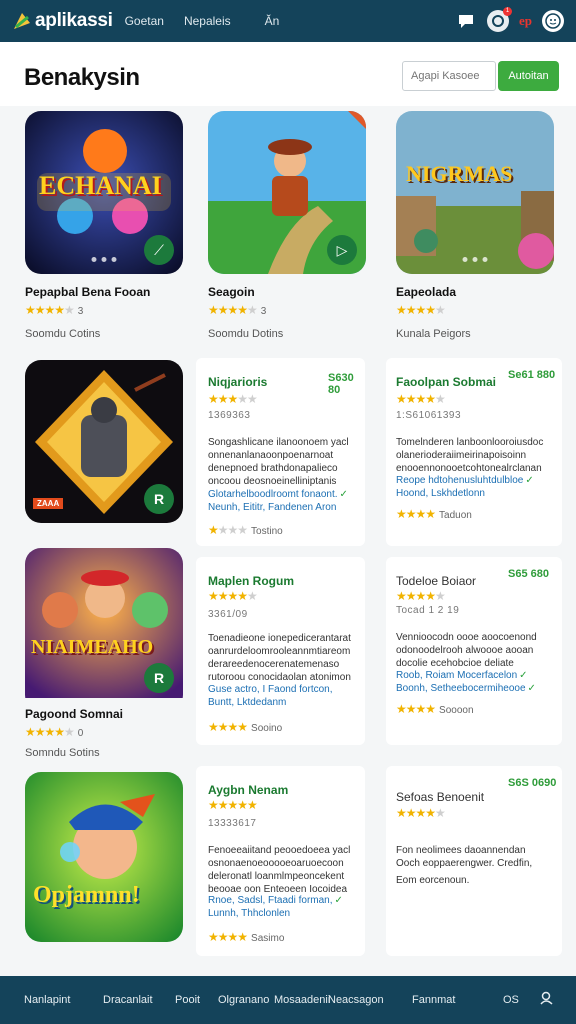  What do you see at coordinates (104, 441) in the screenshot?
I see `app-thumb-4: ZAAA R` at bounding box center [104, 441].